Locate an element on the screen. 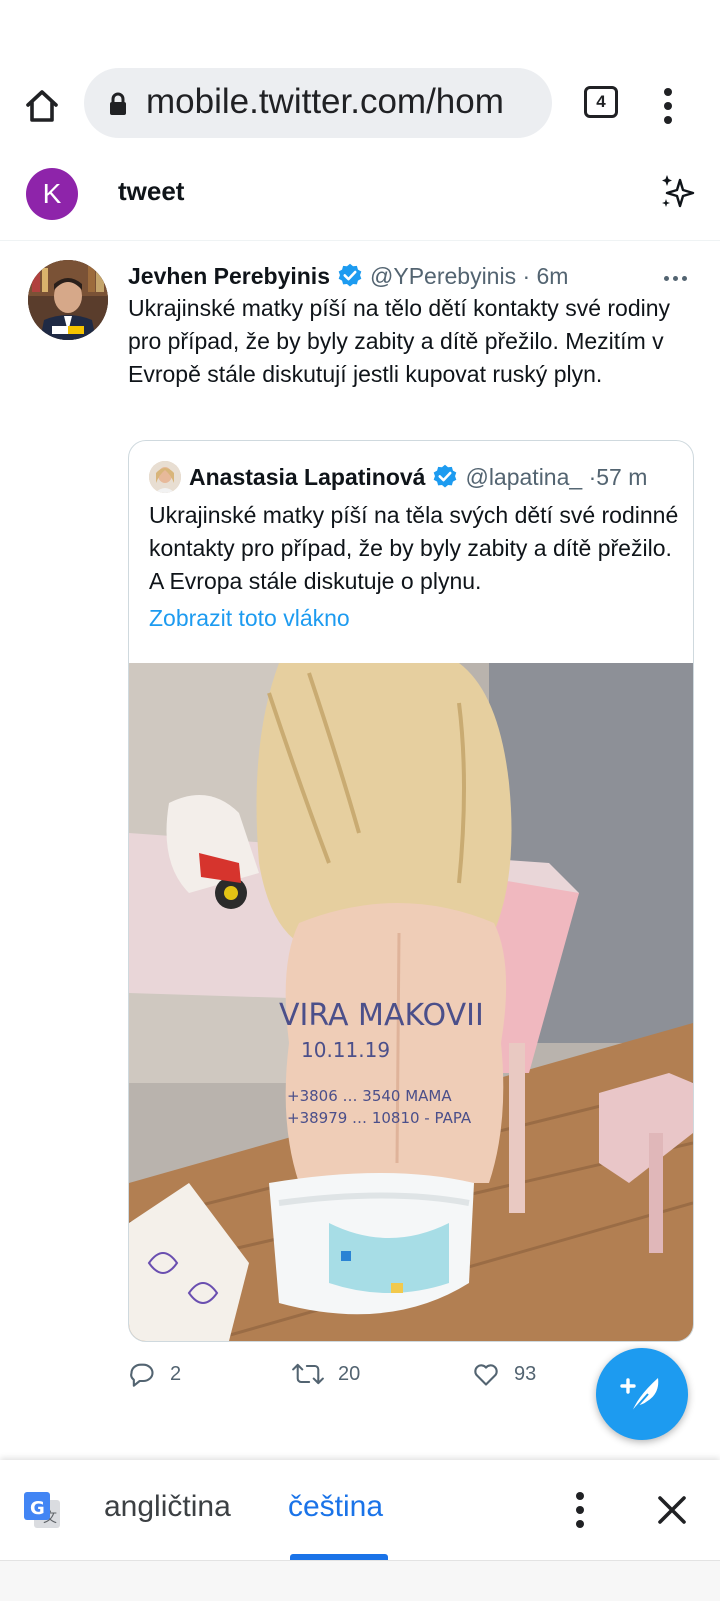  show-thread-link: Zobrazit toto vlákno is located at coordinates (249, 618).